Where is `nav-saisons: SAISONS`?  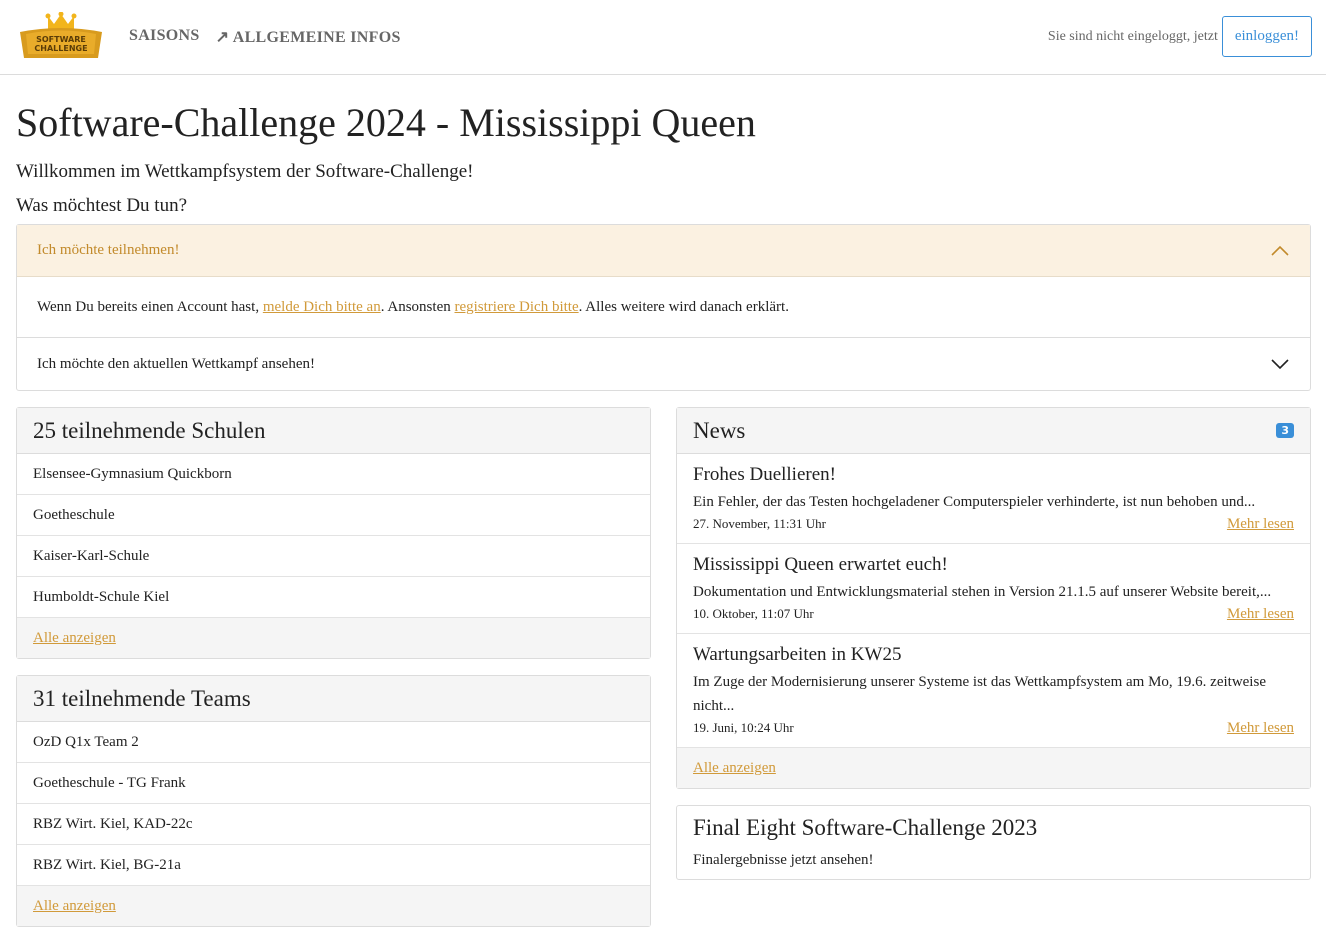
nav-saisons: SAISONS is located at coordinates (164, 37).